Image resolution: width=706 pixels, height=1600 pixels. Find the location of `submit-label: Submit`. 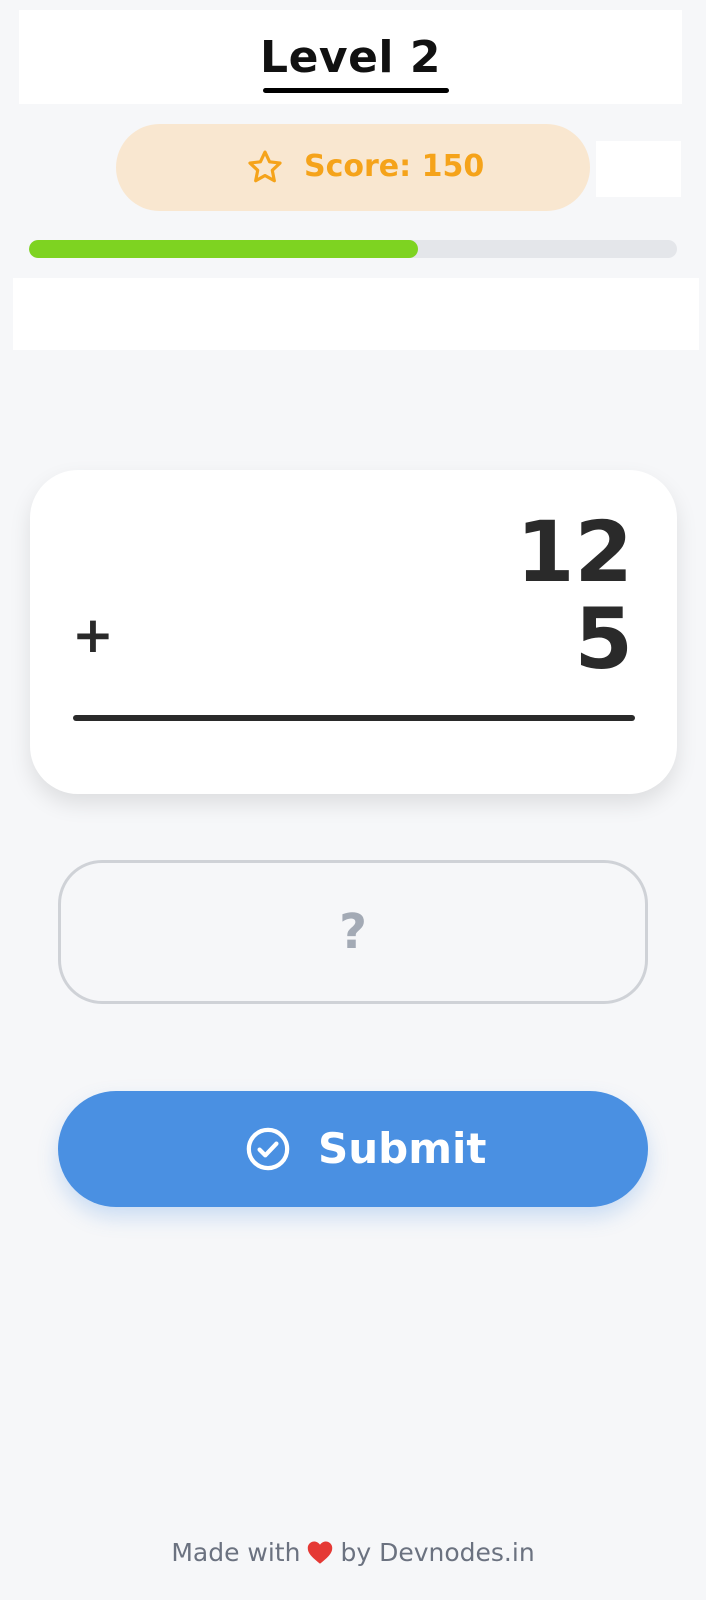

submit-label: Submit is located at coordinates (402, 1148).